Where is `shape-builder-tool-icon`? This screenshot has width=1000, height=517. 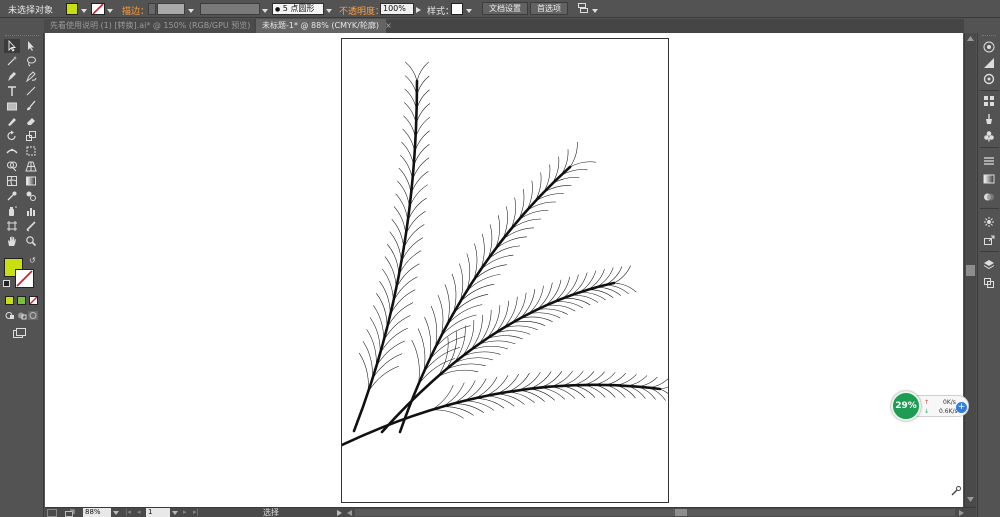
shape-builder-tool-icon is located at coordinates (12, 166).